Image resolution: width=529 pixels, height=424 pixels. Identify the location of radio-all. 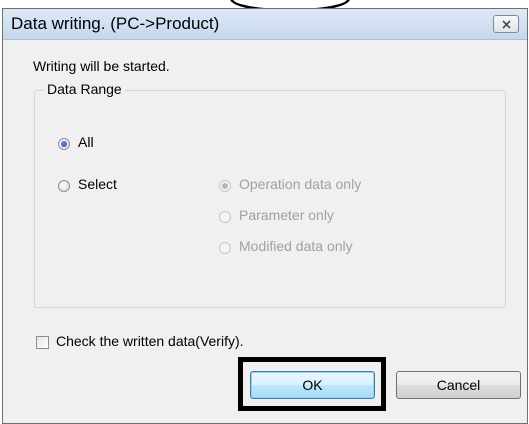
(64, 144).